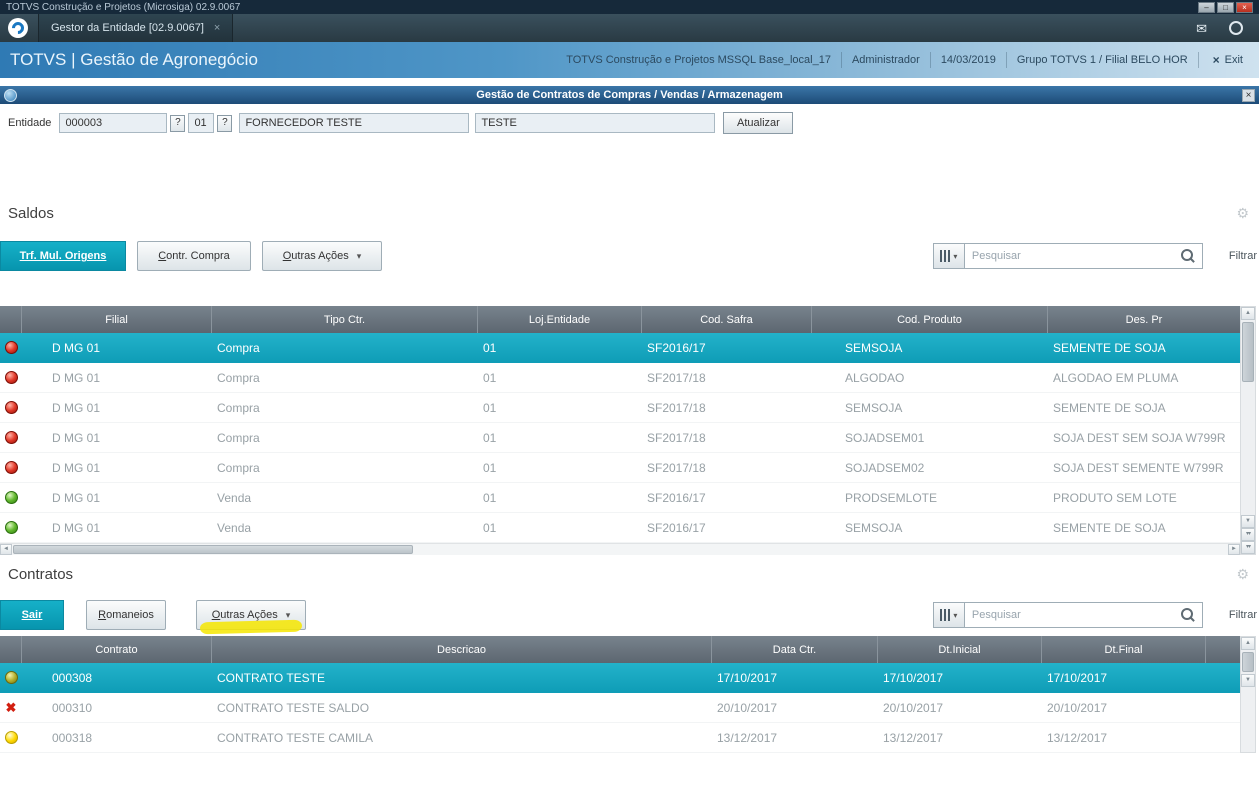  Describe the element at coordinates (178, 123) in the screenshot. I see `entity-lookup-button: ?` at that location.